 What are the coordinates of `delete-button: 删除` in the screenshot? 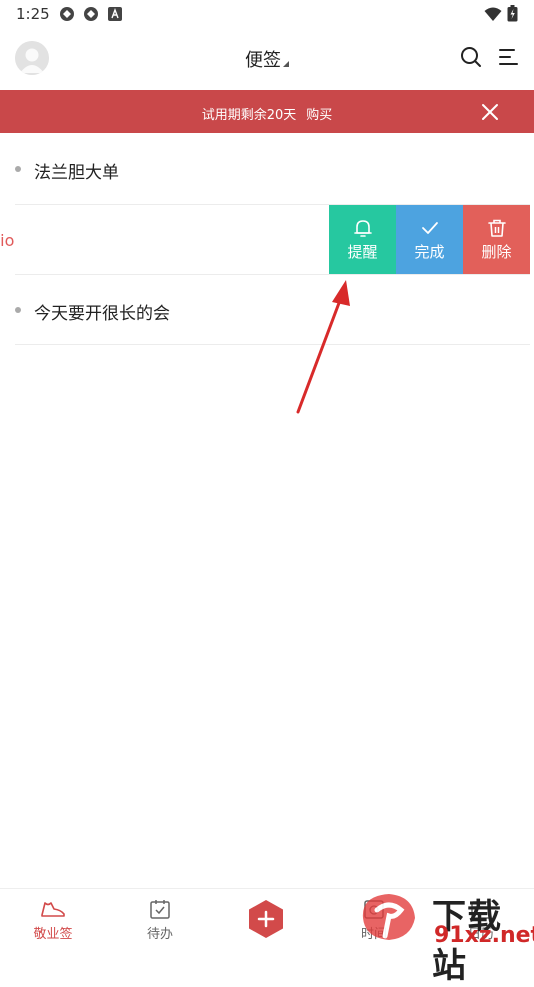 It's located at (496, 239).